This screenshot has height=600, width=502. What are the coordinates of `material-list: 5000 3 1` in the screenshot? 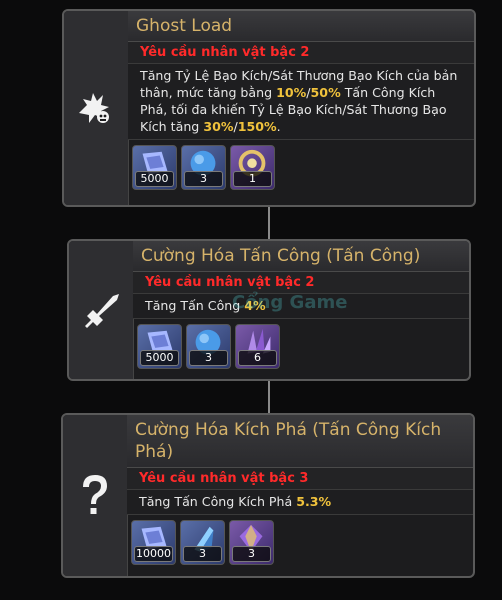 It's located at (301, 167).